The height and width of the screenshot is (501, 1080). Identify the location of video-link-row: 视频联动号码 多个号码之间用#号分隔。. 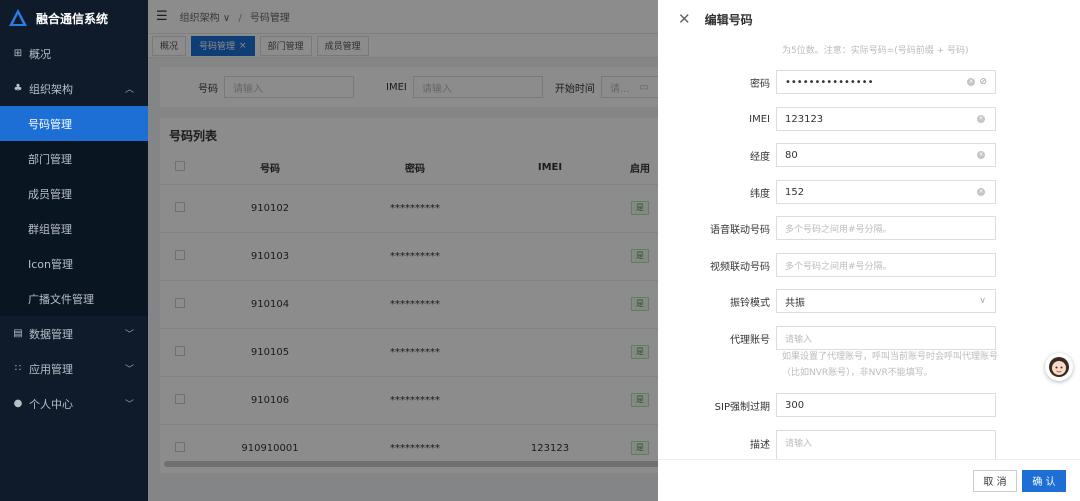
(869, 265).